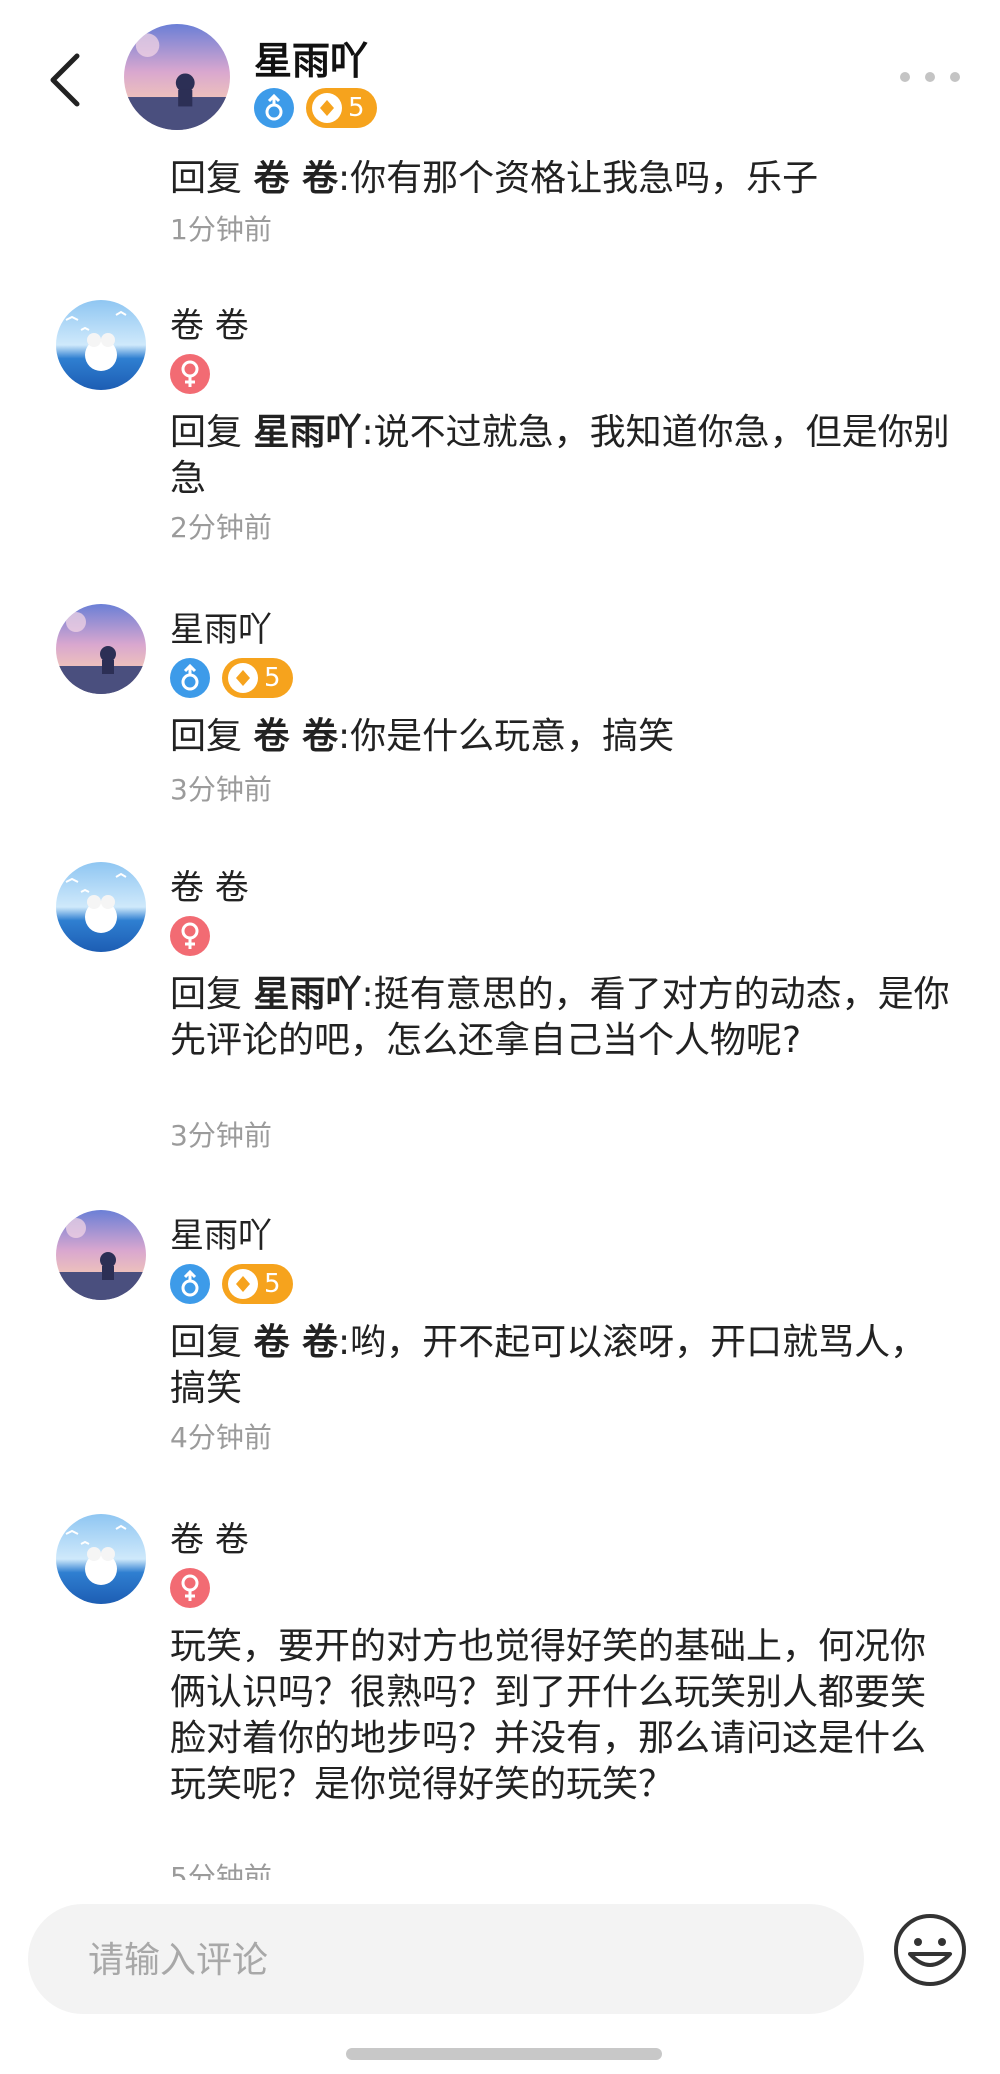 This screenshot has width=1000, height=2074. Describe the element at coordinates (548, 1365) in the screenshot. I see `comment-text: 回复 卷 卷:哟，开不起可以滚呀，开口就骂人，搞笑` at that location.